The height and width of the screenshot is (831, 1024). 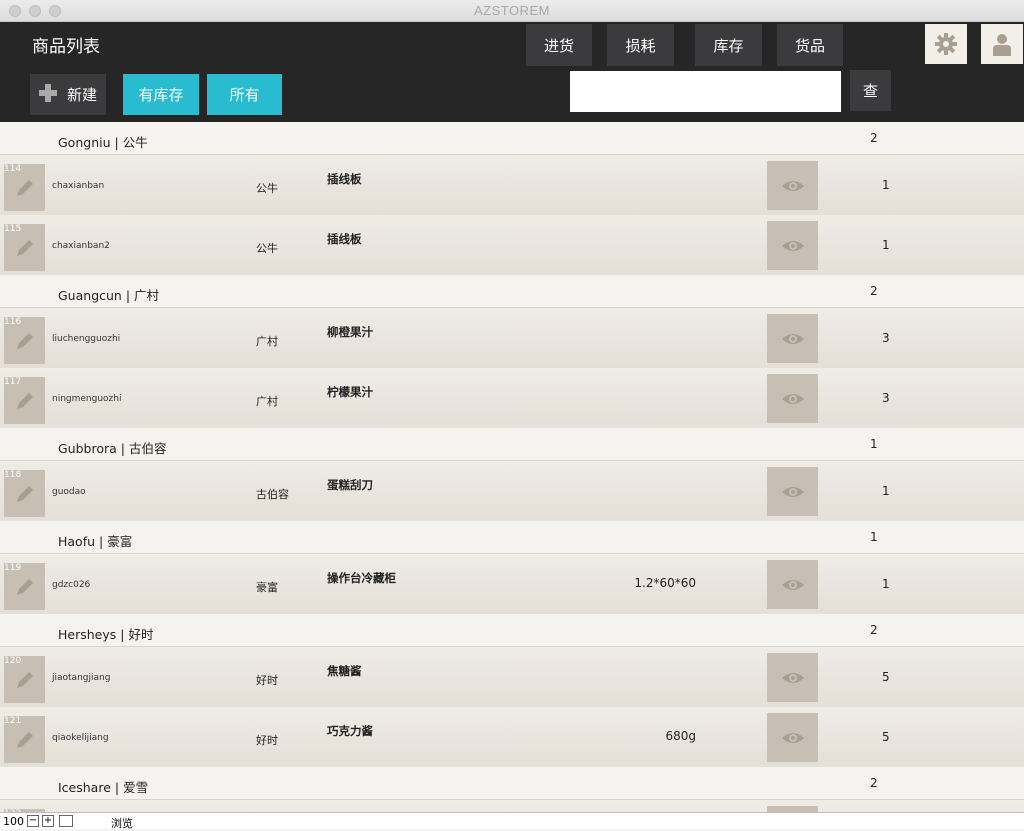 I want to click on nav-inventory-button: 库存, so click(x=728, y=45).